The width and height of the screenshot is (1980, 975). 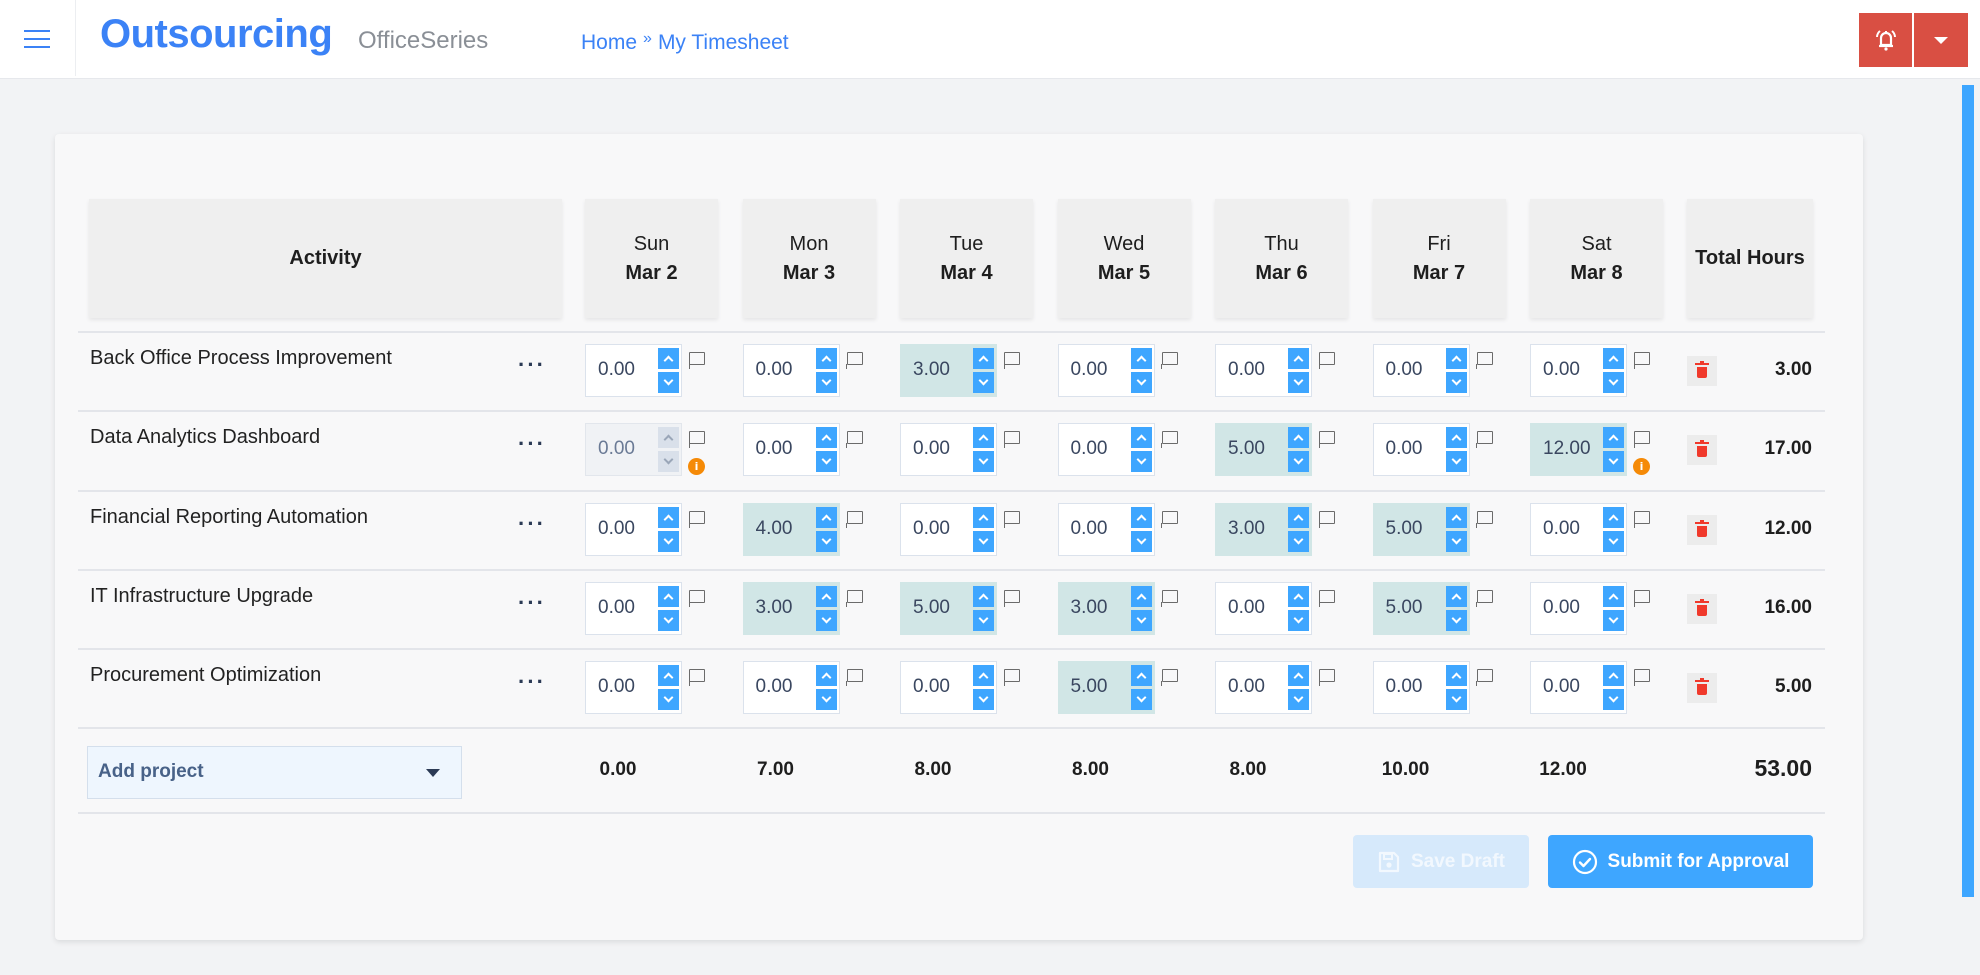 I want to click on brand-title: Outsourcing, so click(x=216, y=34).